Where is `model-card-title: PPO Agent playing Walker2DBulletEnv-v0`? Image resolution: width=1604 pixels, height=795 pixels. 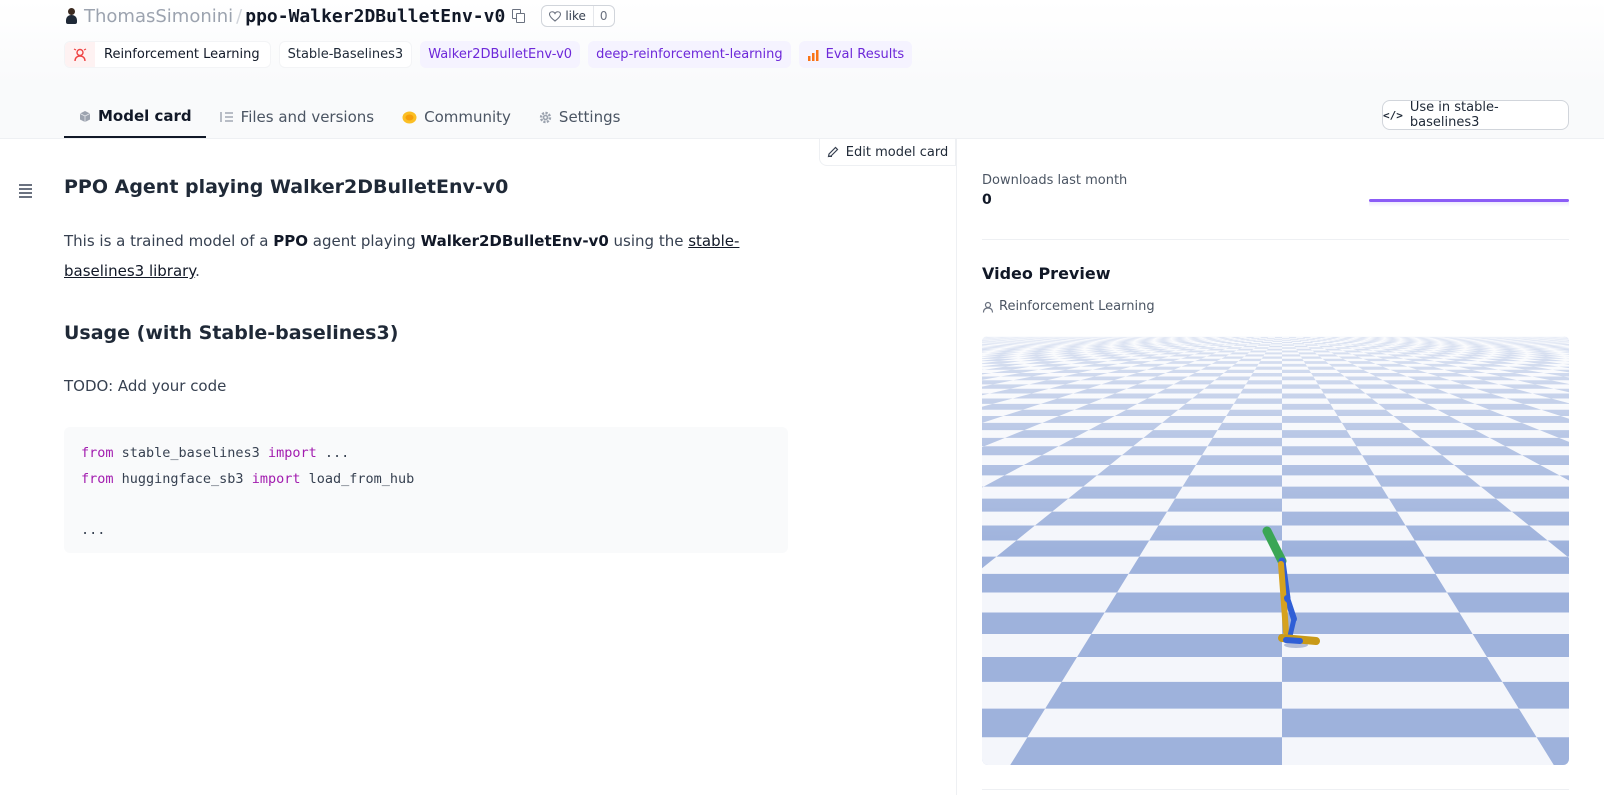 model-card-title: PPO Agent playing Walker2DBulletEnv-v0 is located at coordinates (286, 187).